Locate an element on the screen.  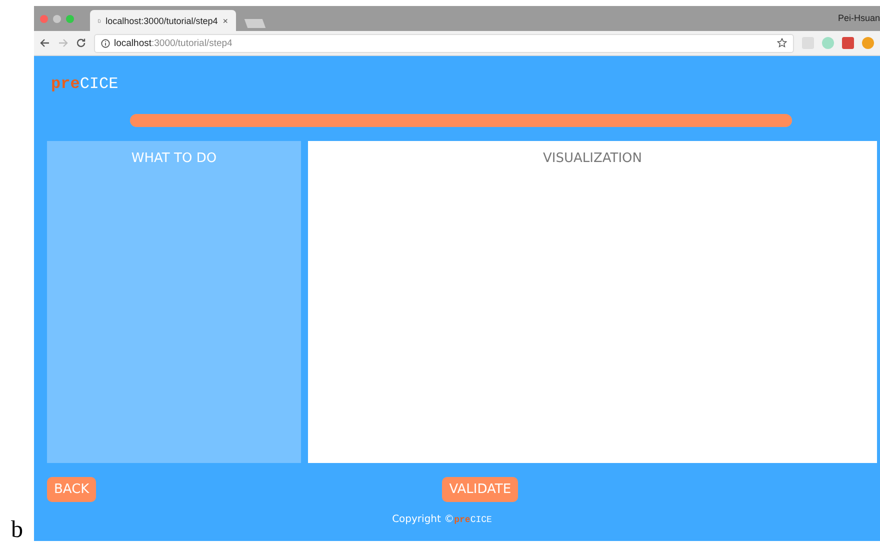
close-window-icon is located at coordinates (44, 18).